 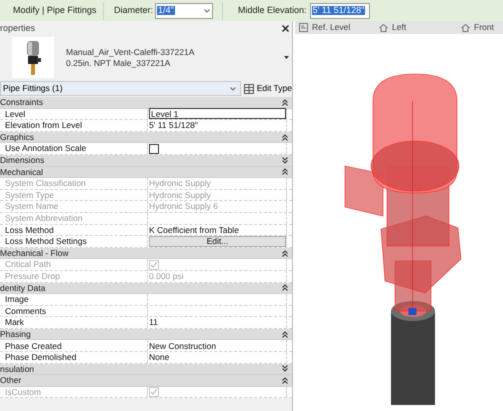 I want to click on valve-icon, so click(x=33, y=57).